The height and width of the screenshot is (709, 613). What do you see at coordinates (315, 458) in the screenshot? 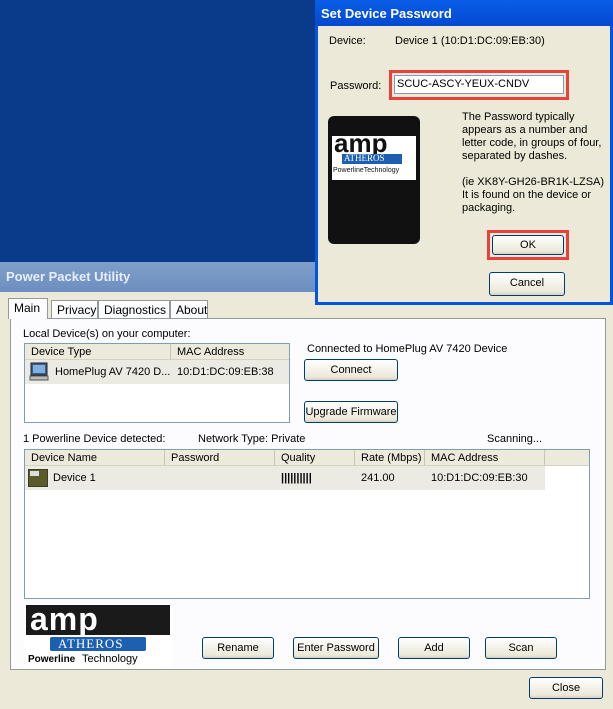
I see `column-quality: Quality` at bounding box center [315, 458].